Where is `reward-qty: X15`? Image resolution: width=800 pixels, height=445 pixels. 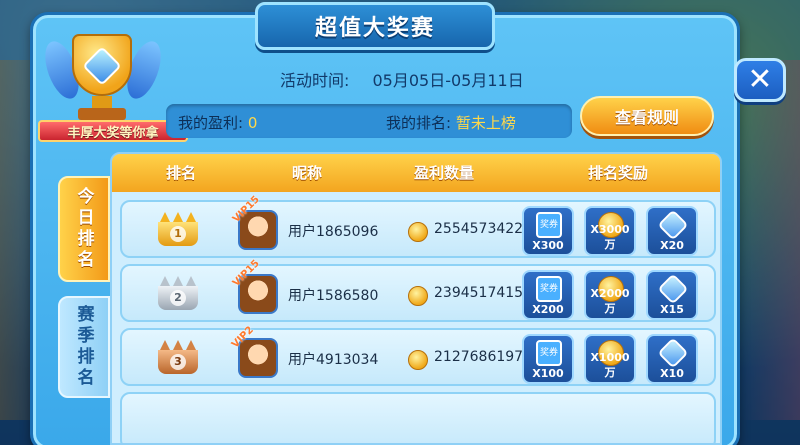 reward-qty: X15 is located at coordinates (672, 309).